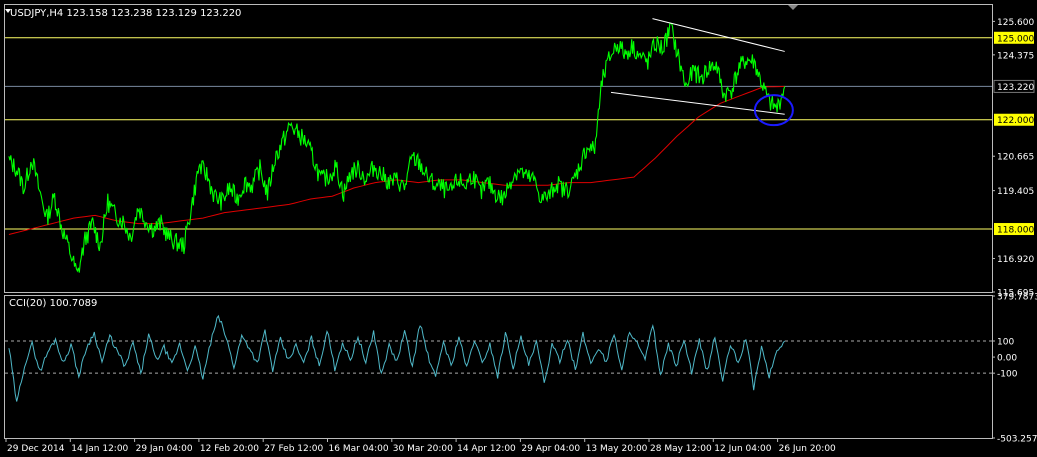 The width and height of the screenshot is (1037, 457). What do you see at coordinates (1015, 56) in the screenshot?
I see `price-tick-label: 124.375` at bounding box center [1015, 56].